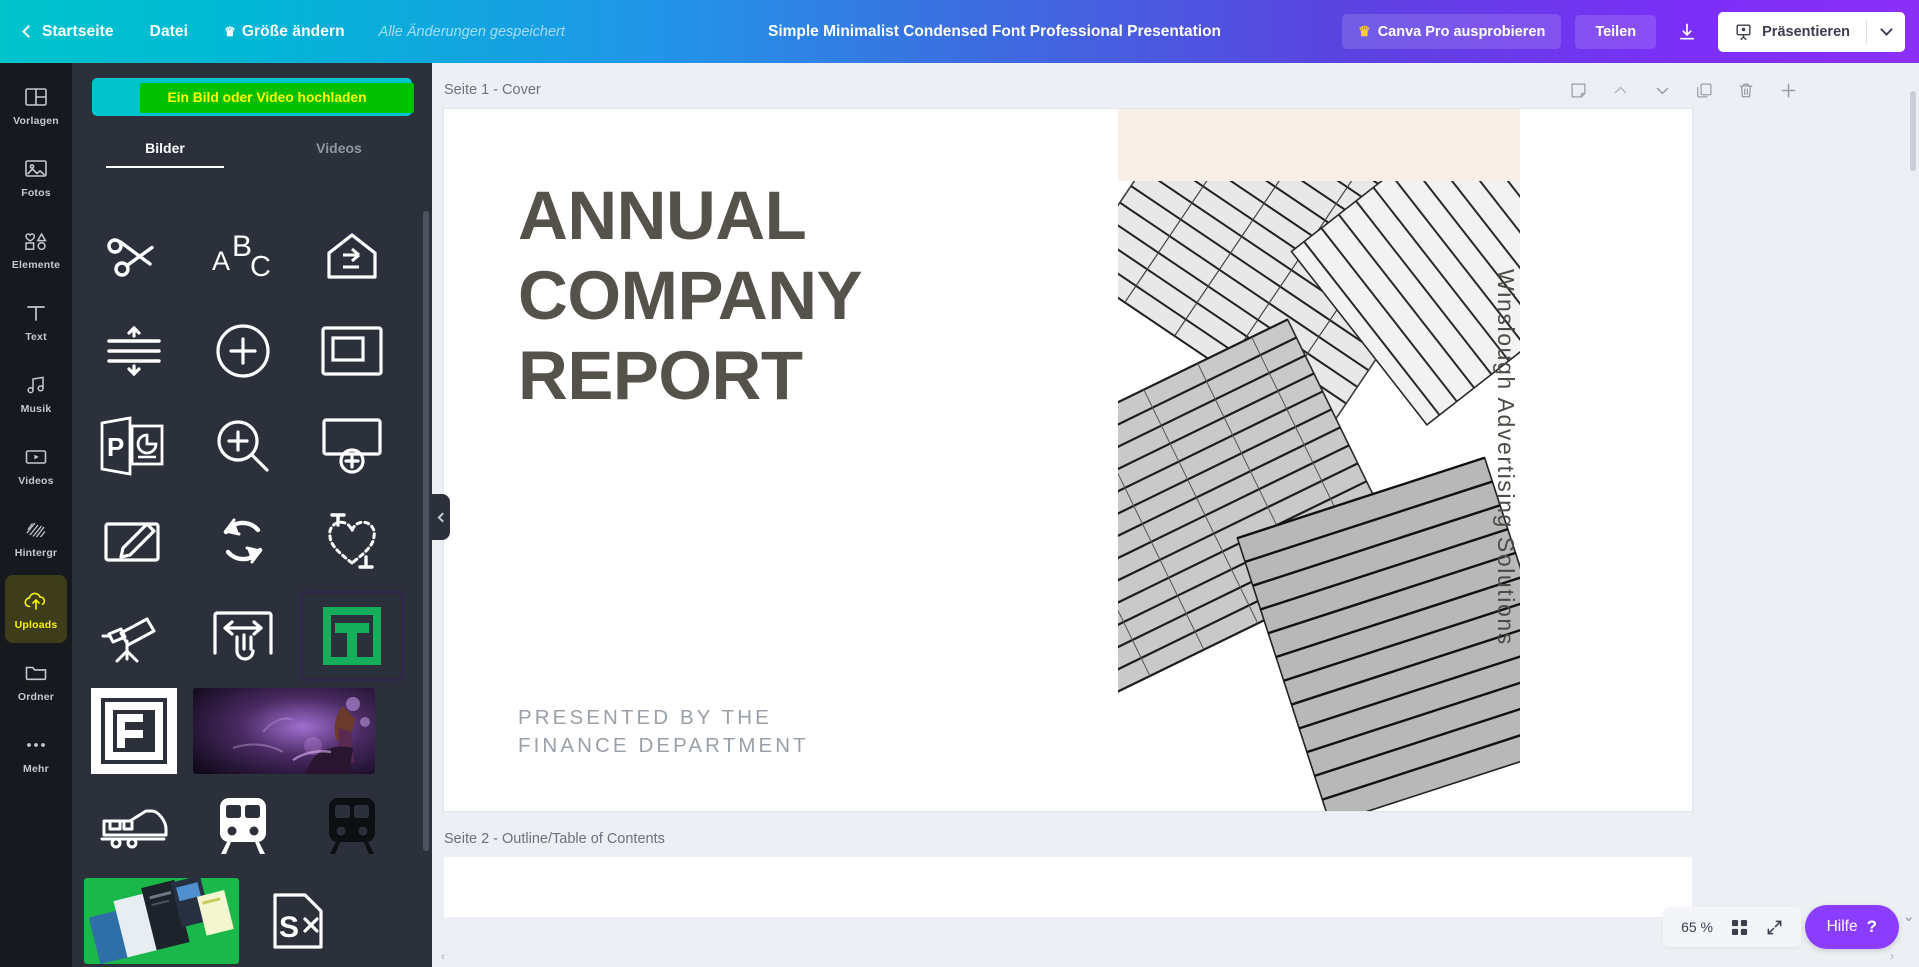 The width and height of the screenshot is (1919, 967). I want to click on thumbnail-refresh-cycle-icon, so click(243, 541).